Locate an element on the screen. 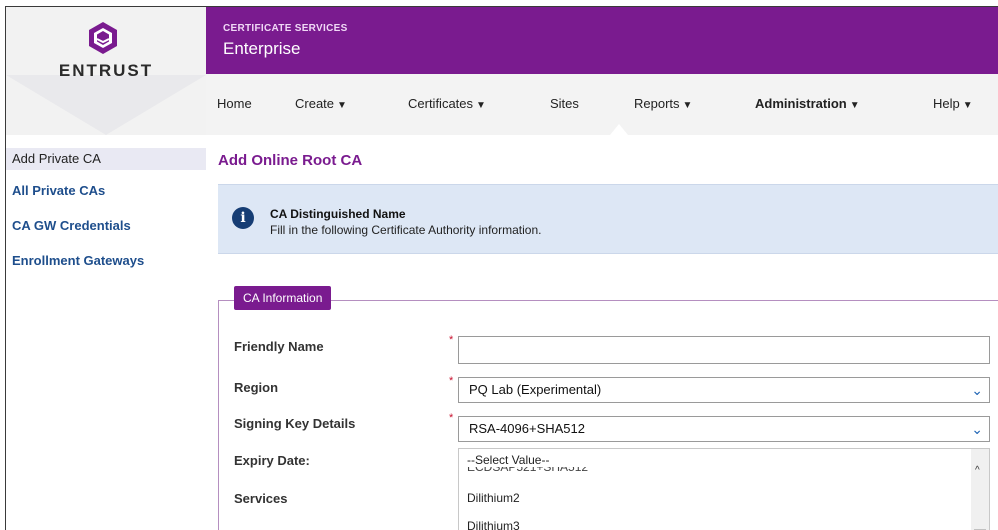  nav-certificates-label: Certificates is located at coordinates (441, 103).